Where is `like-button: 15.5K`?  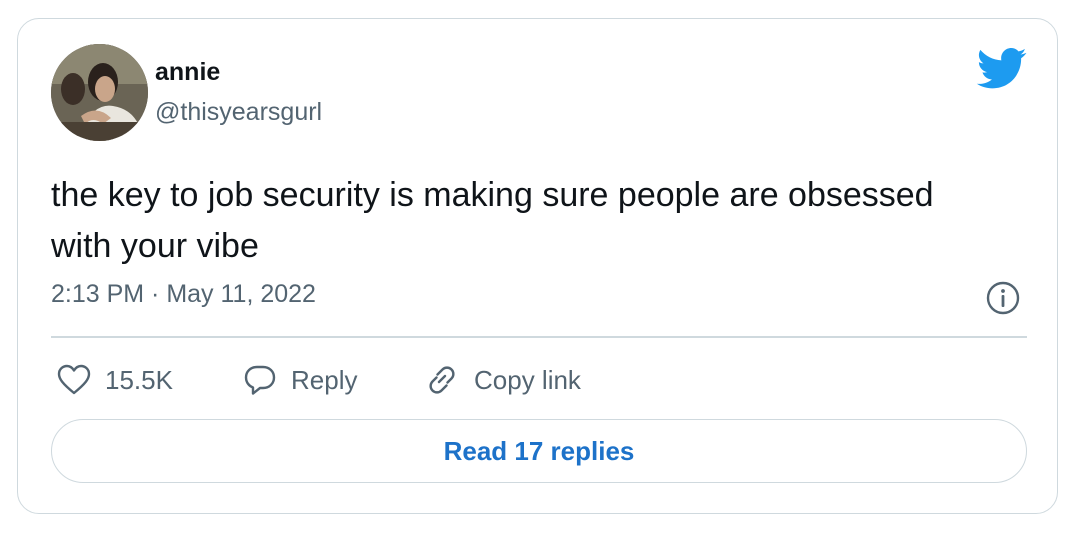 like-button: 15.5K is located at coordinates (115, 380).